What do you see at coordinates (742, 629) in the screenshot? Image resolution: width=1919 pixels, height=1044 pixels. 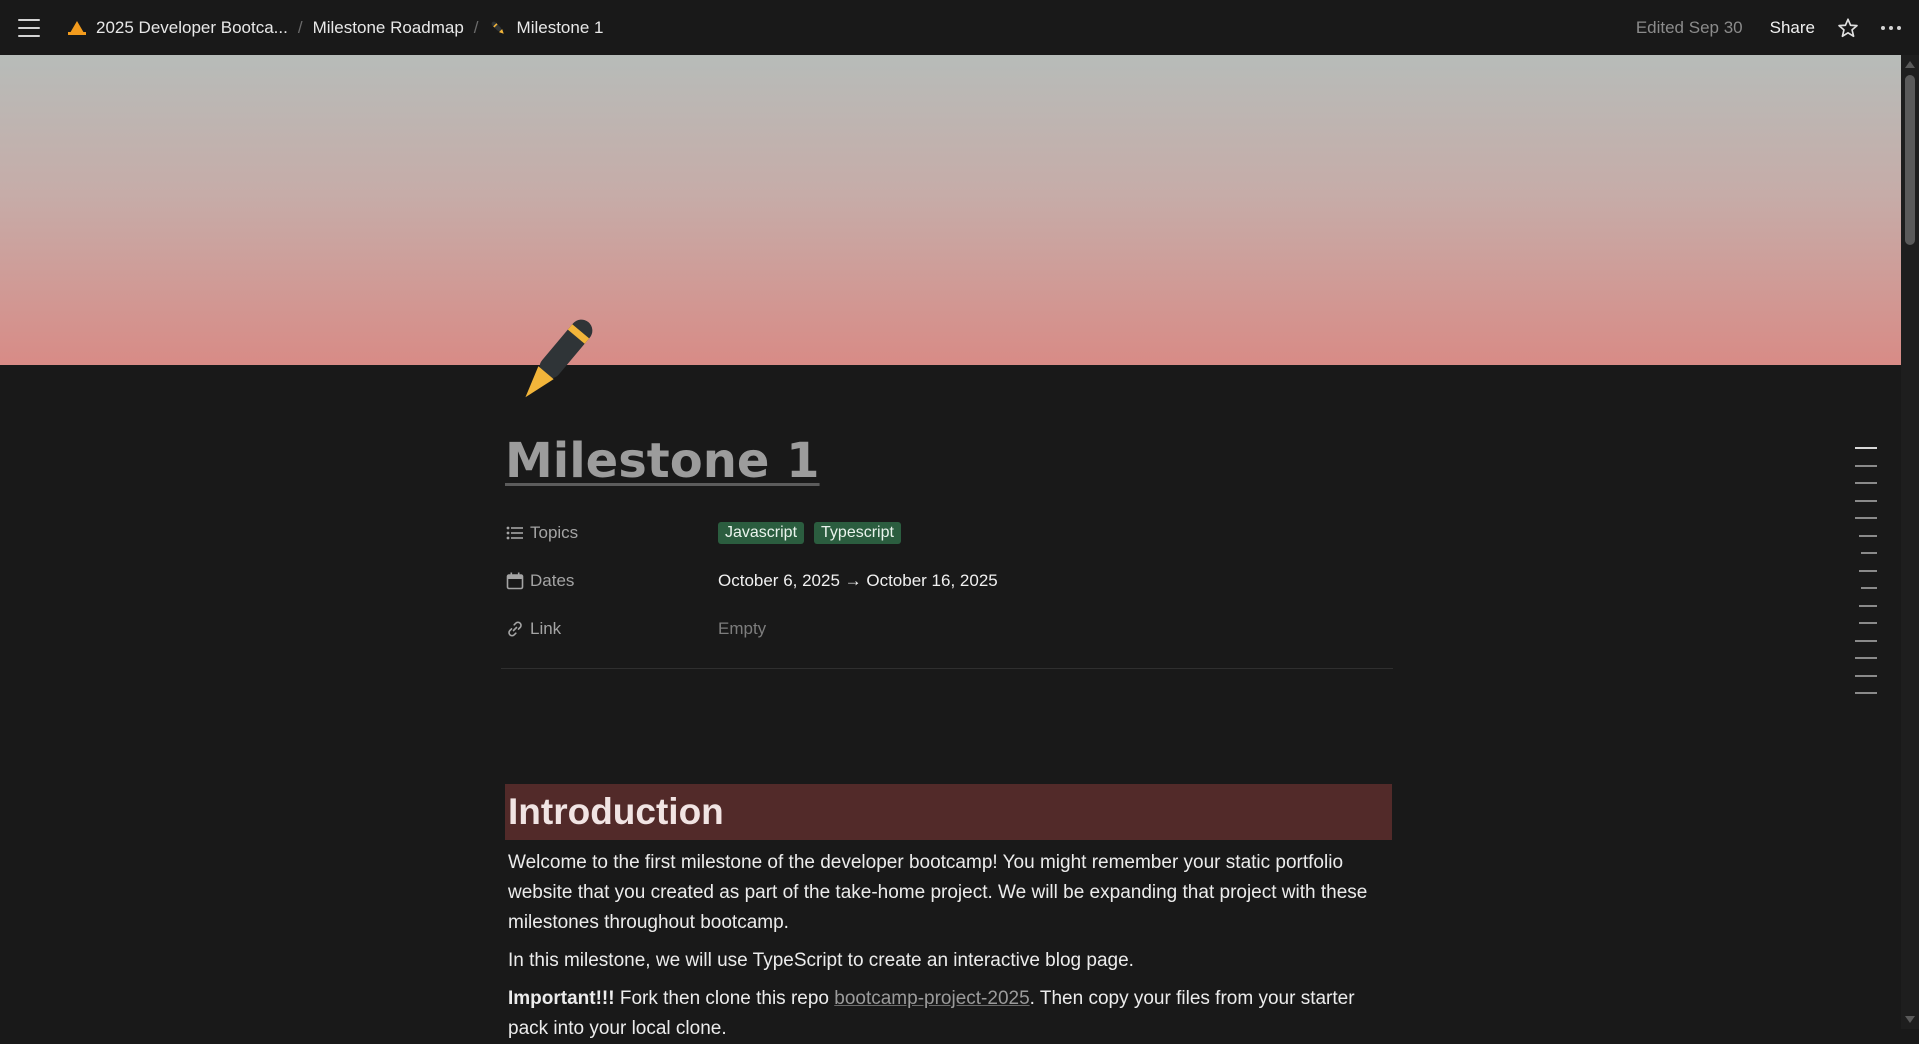 I see `property-value-link: Empty` at bounding box center [742, 629].